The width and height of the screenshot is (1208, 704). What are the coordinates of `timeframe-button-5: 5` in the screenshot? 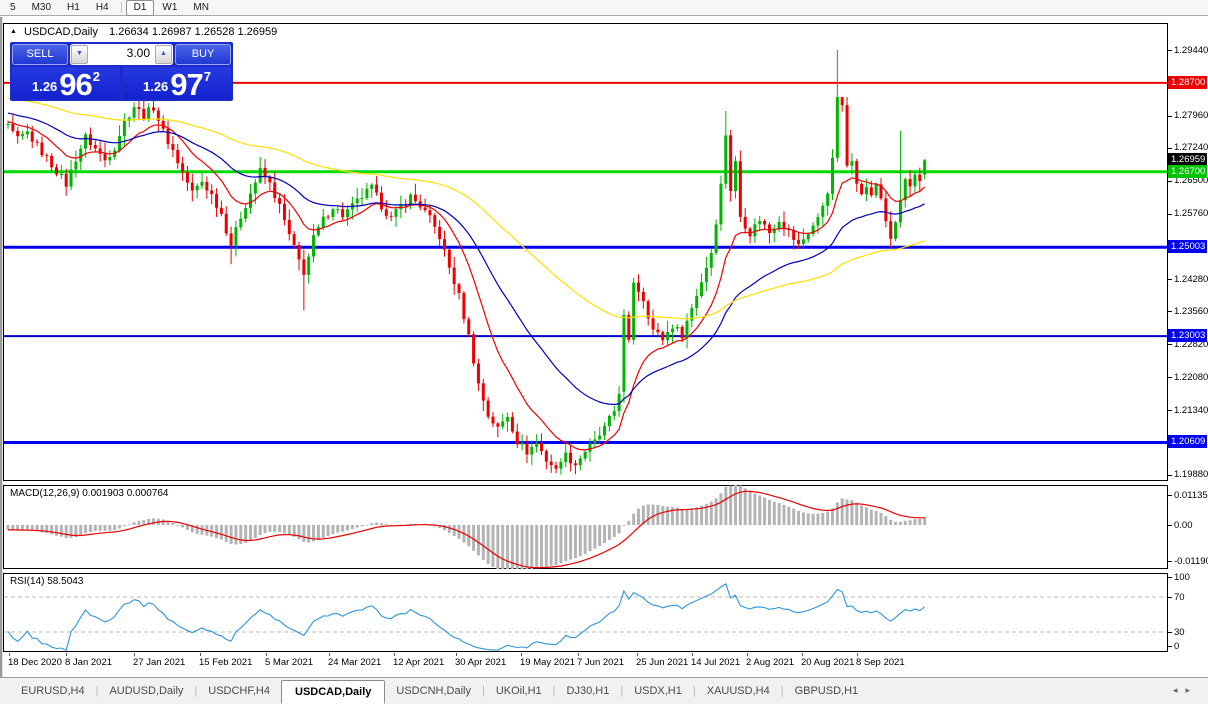 It's located at (13, 8).